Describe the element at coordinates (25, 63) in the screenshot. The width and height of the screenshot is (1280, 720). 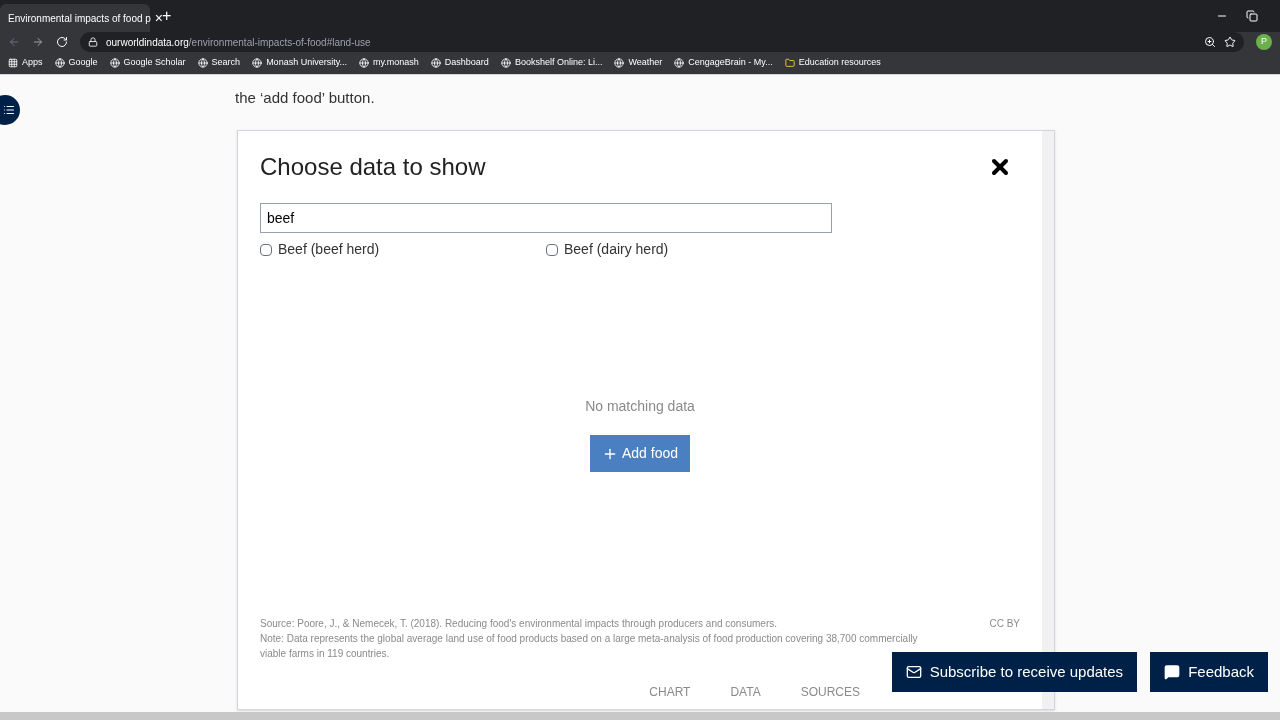
I see `bookmark: Apps` at that location.